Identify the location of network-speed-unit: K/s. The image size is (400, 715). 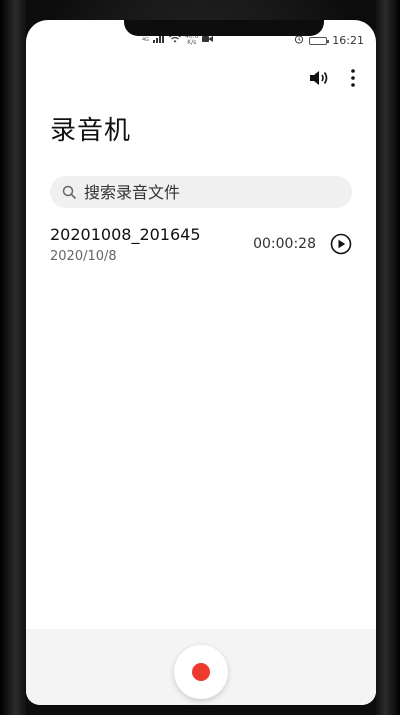
(192, 42).